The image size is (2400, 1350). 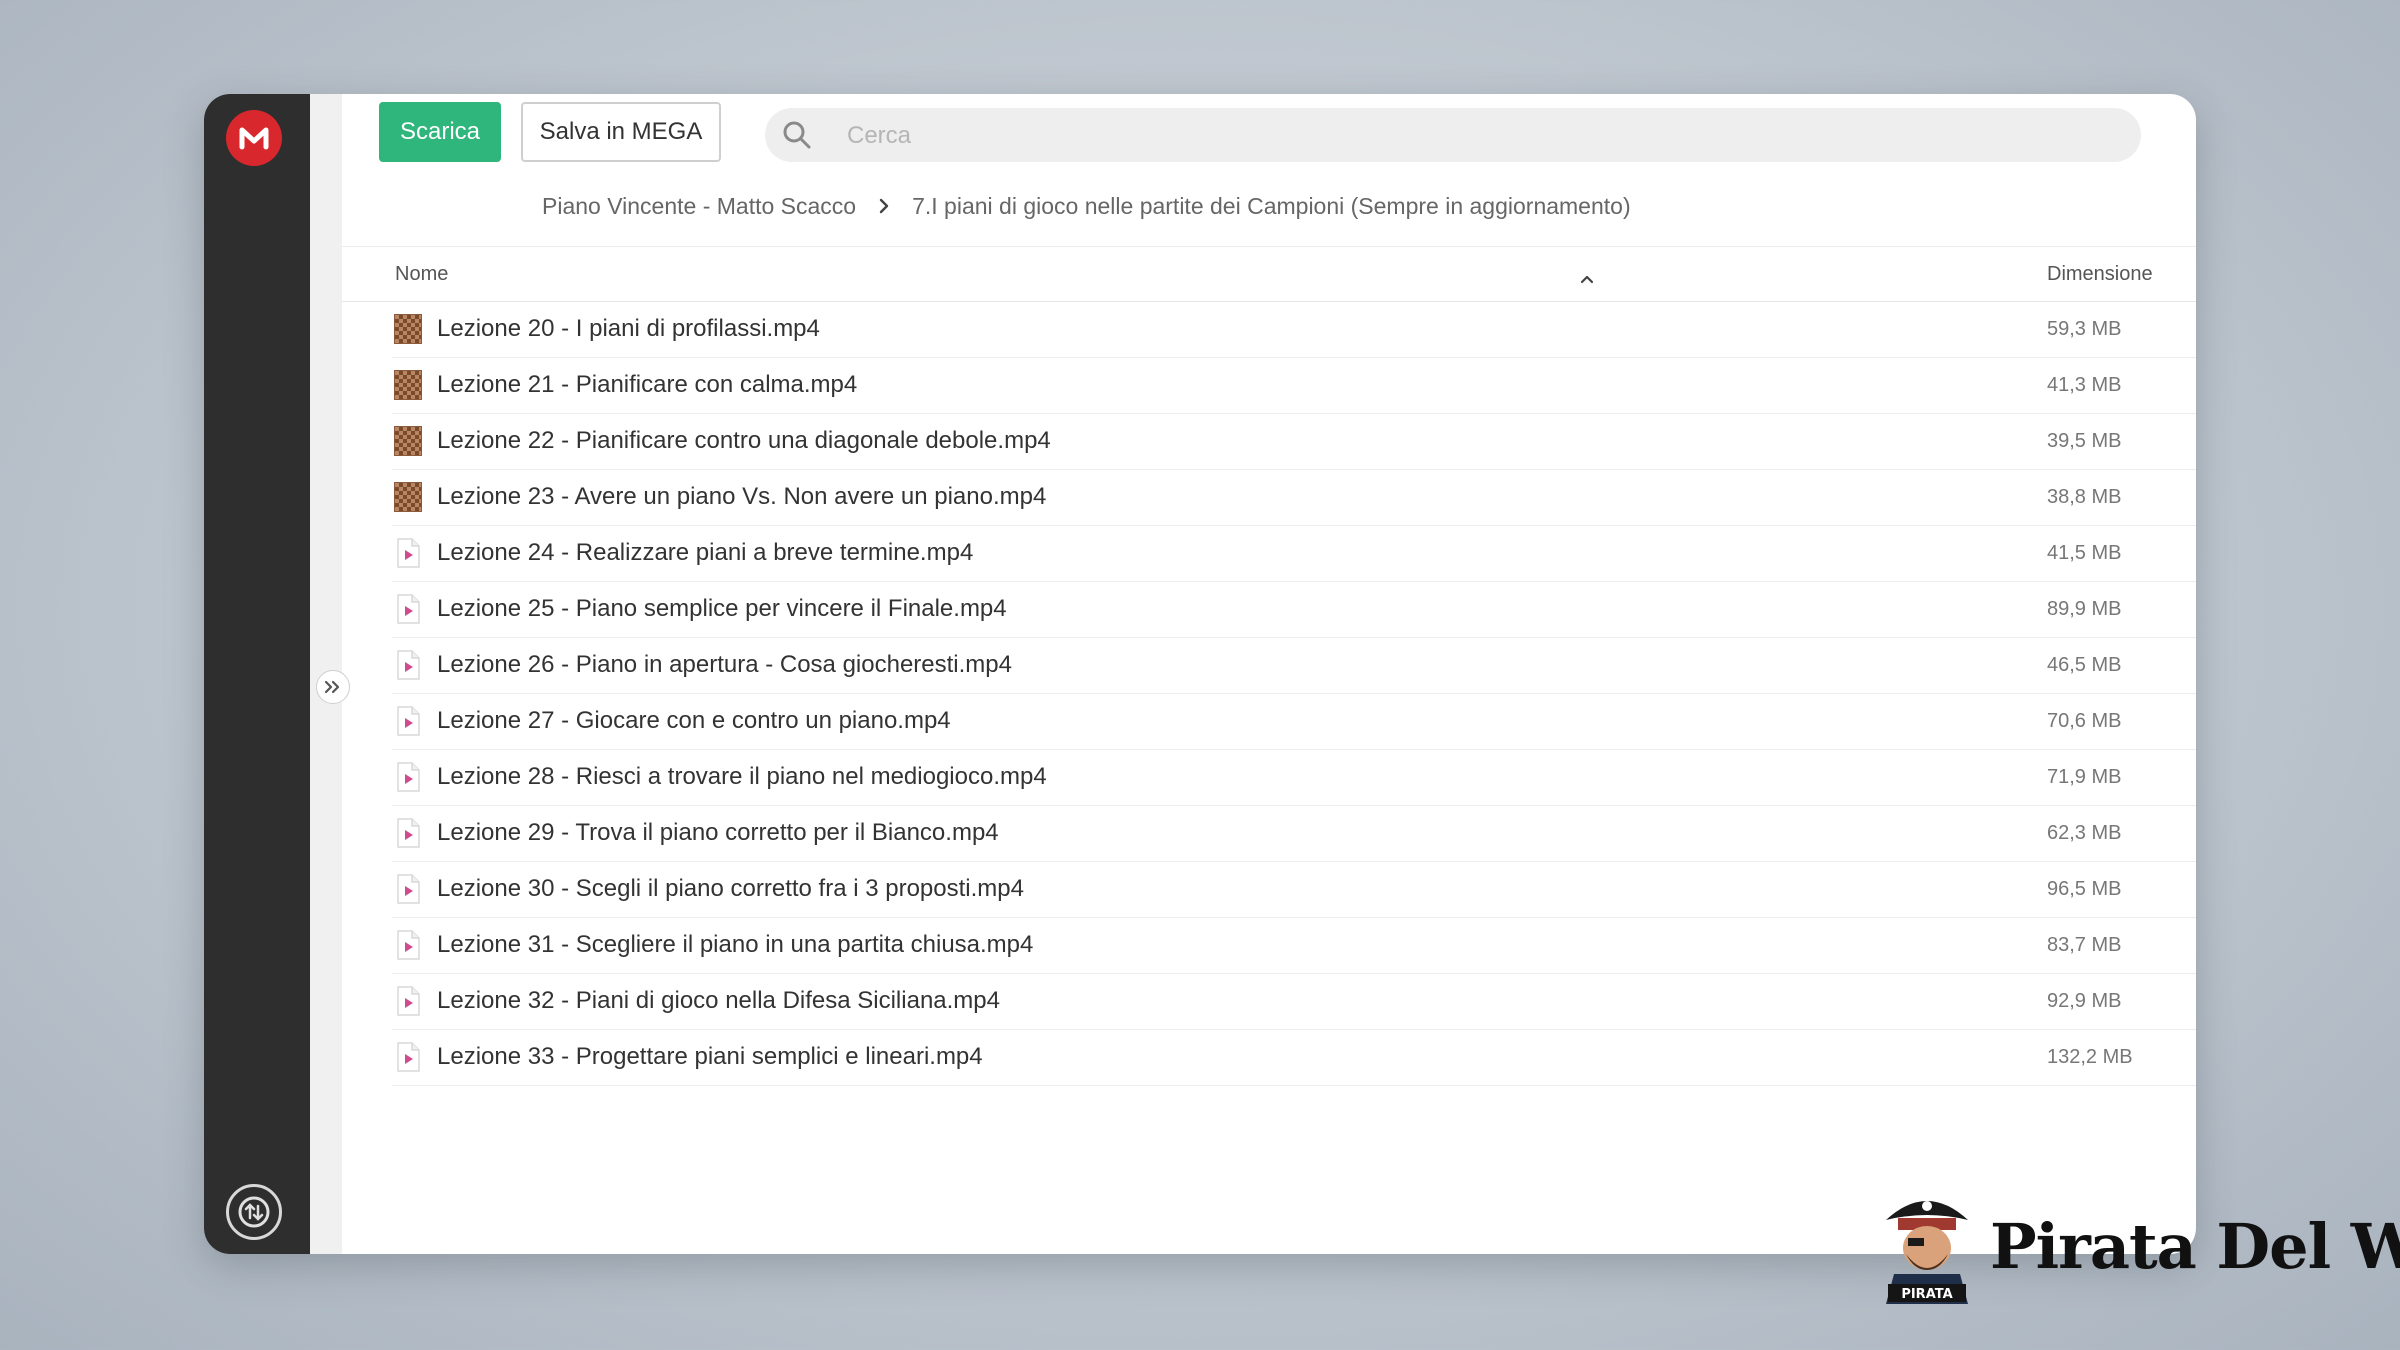 What do you see at coordinates (2084, 777) in the screenshot?
I see `file-size: 71,9 MB` at bounding box center [2084, 777].